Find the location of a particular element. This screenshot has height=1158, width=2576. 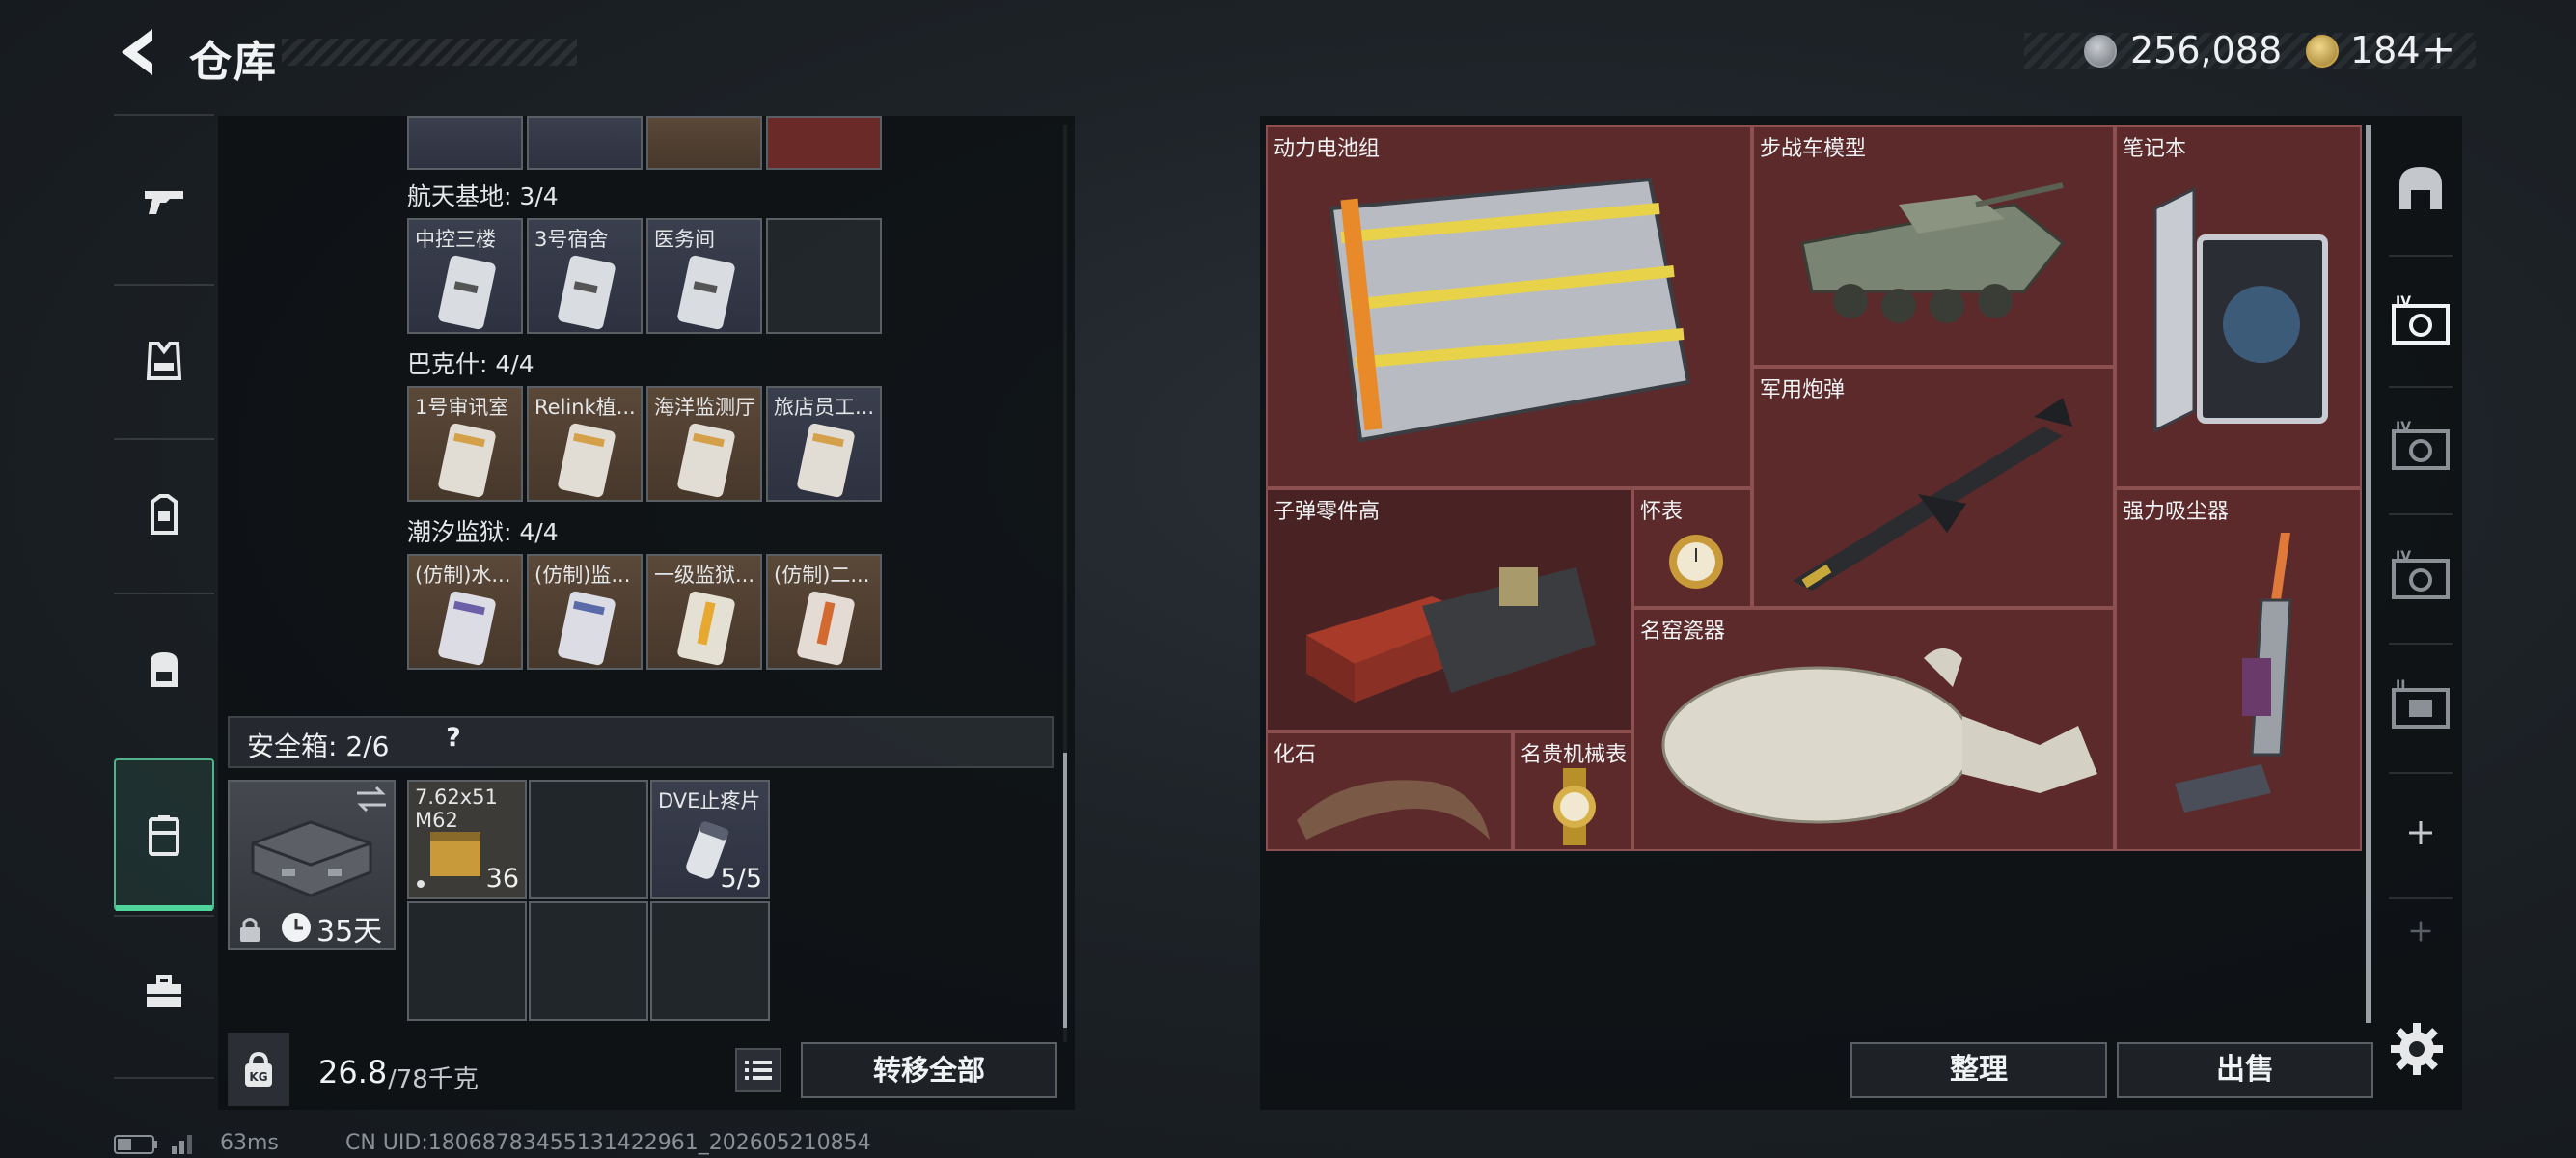

ammo-slot: 7.62x51 M62 36 is located at coordinates (467, 839).